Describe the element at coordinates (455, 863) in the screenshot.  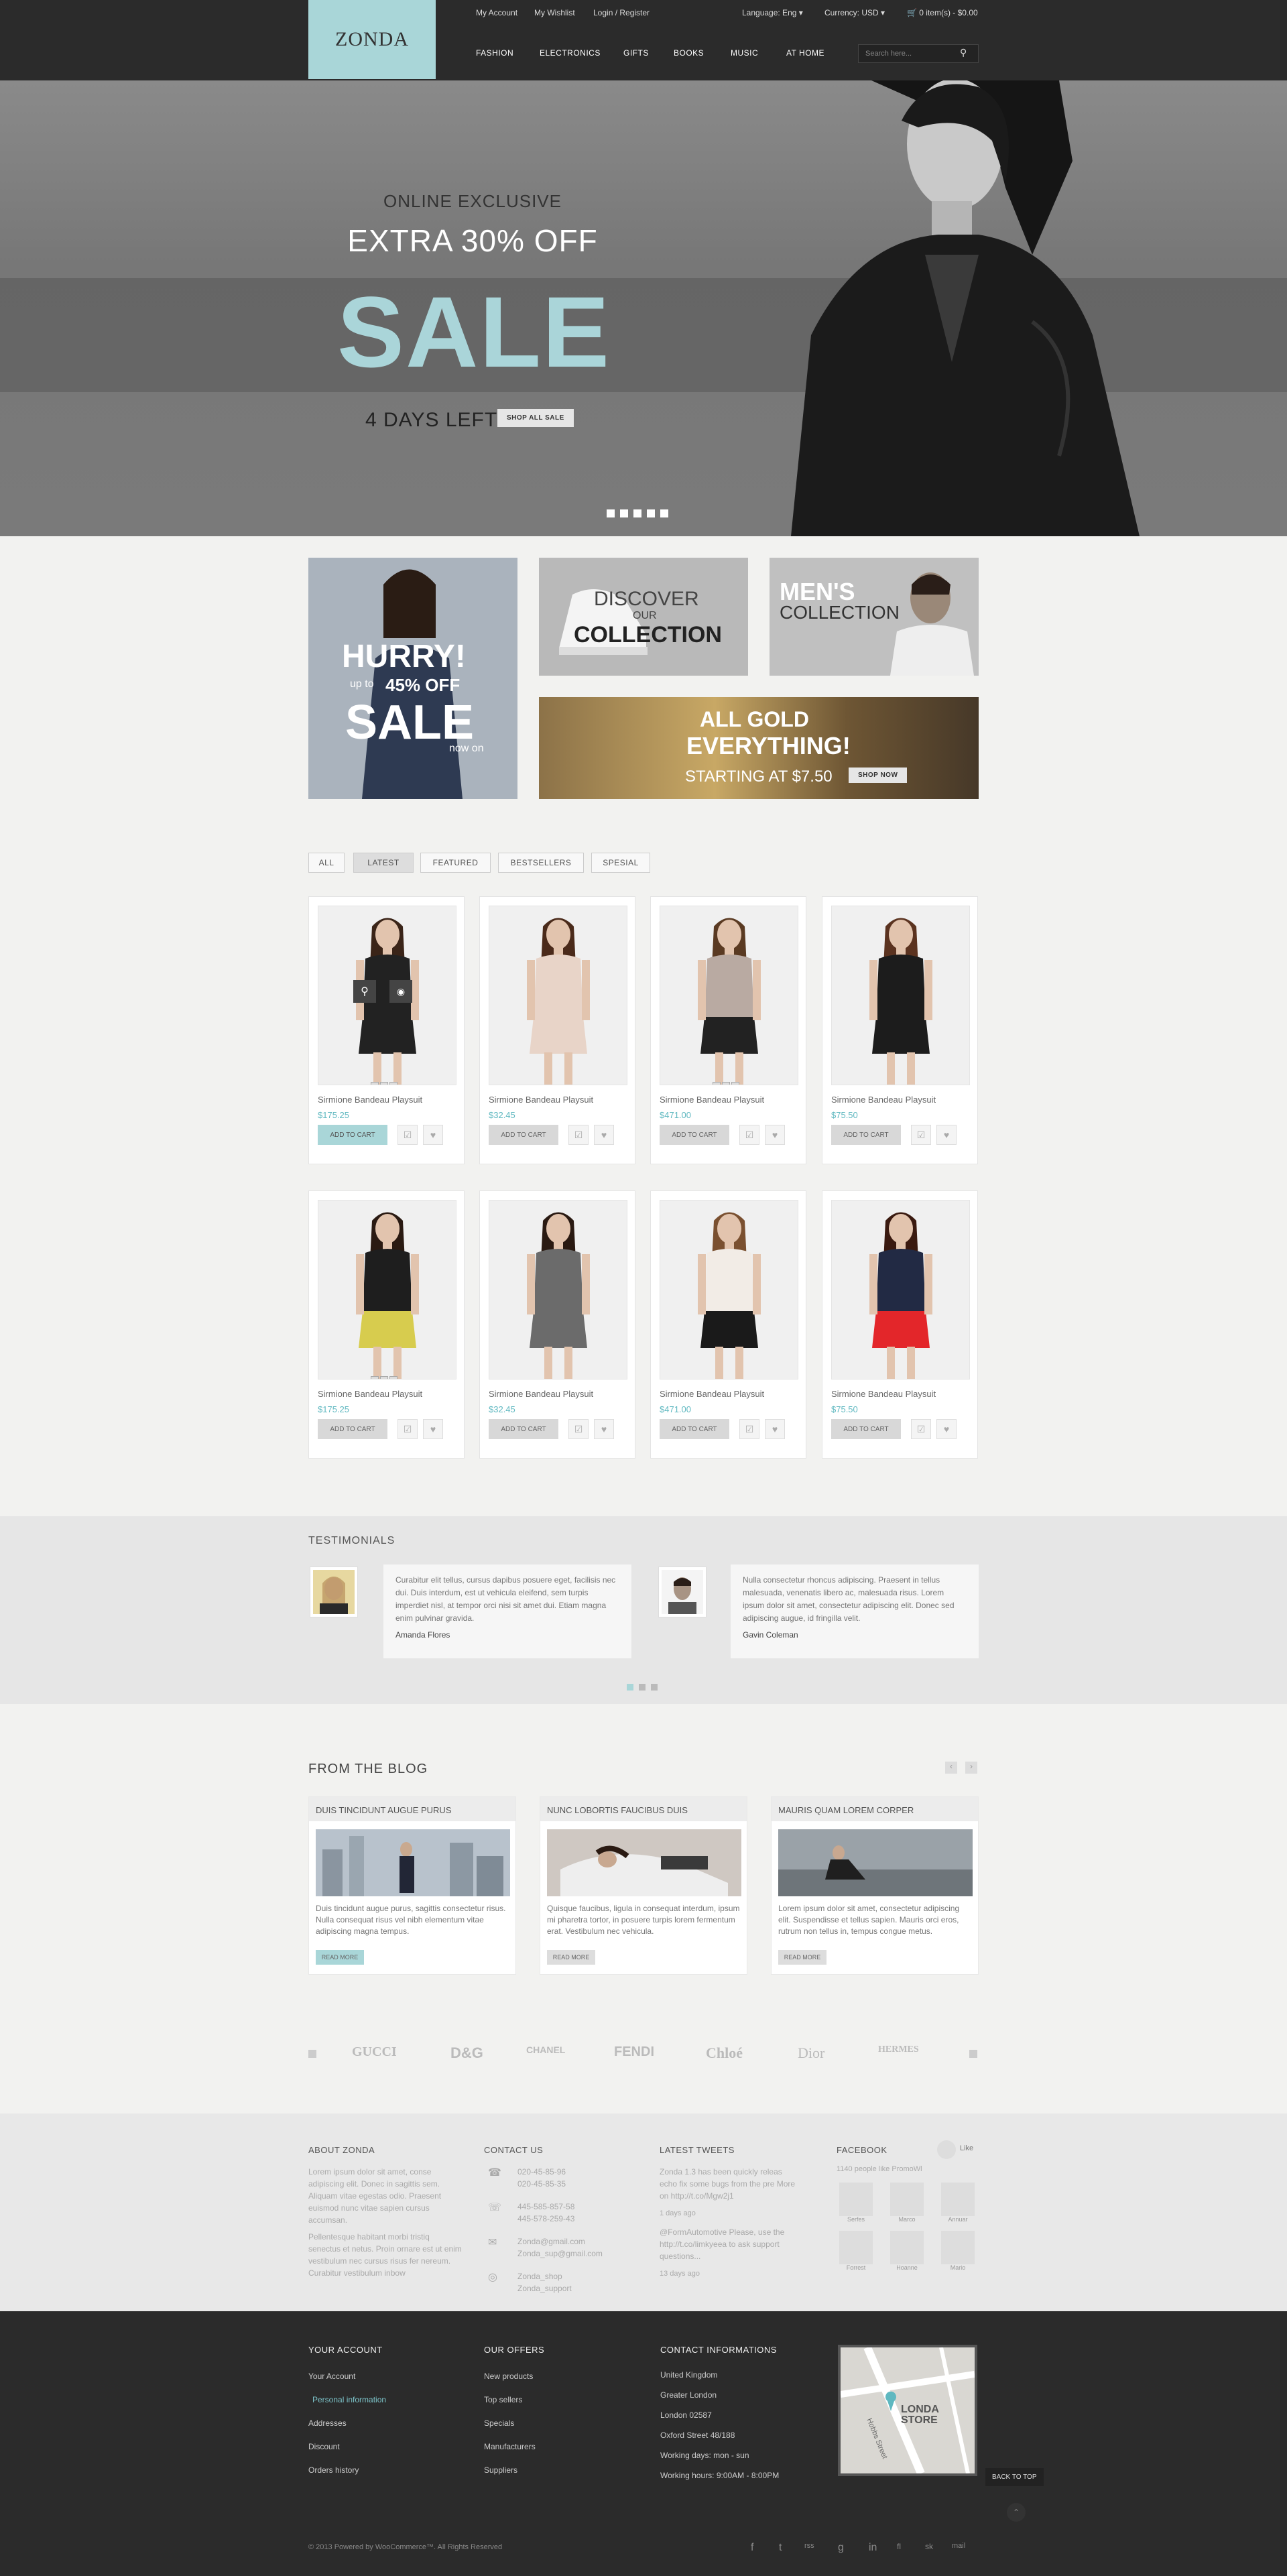
I see `tab-featured: FEATURED` at that location.